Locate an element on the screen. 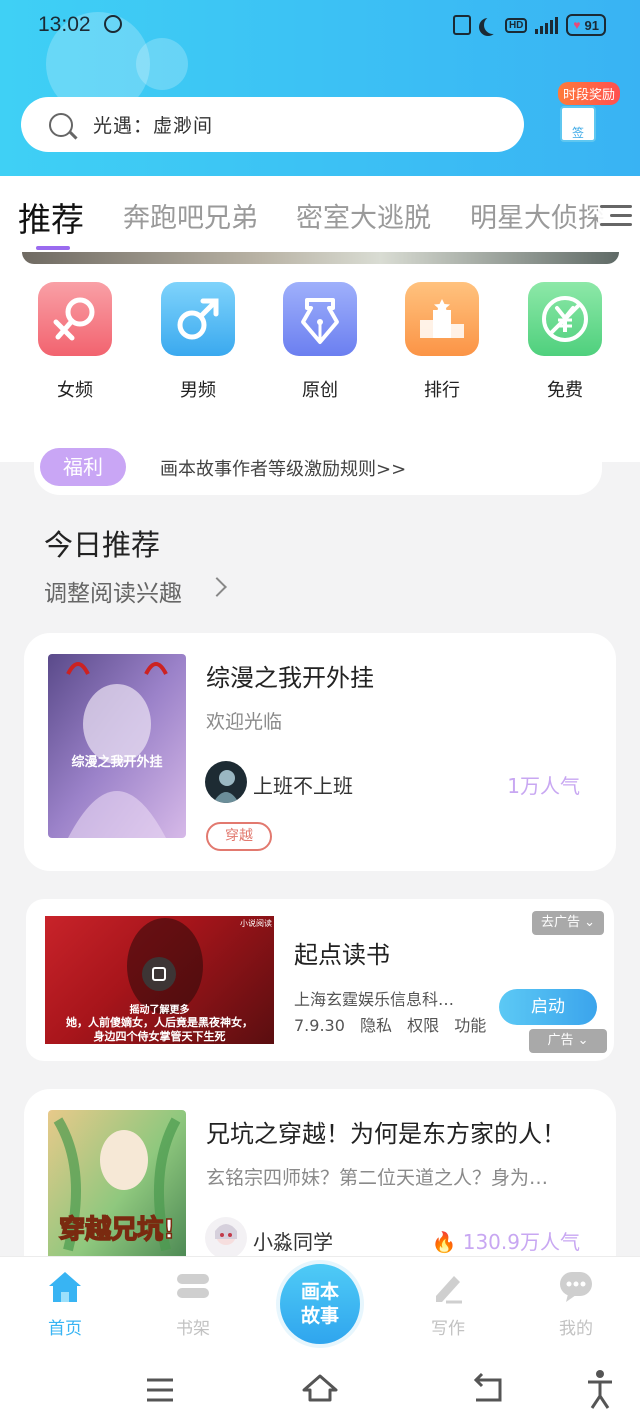 The width and height of the screenshot is (640, 1428). launch-button: 启动 is located at coordinates (548, 1007).